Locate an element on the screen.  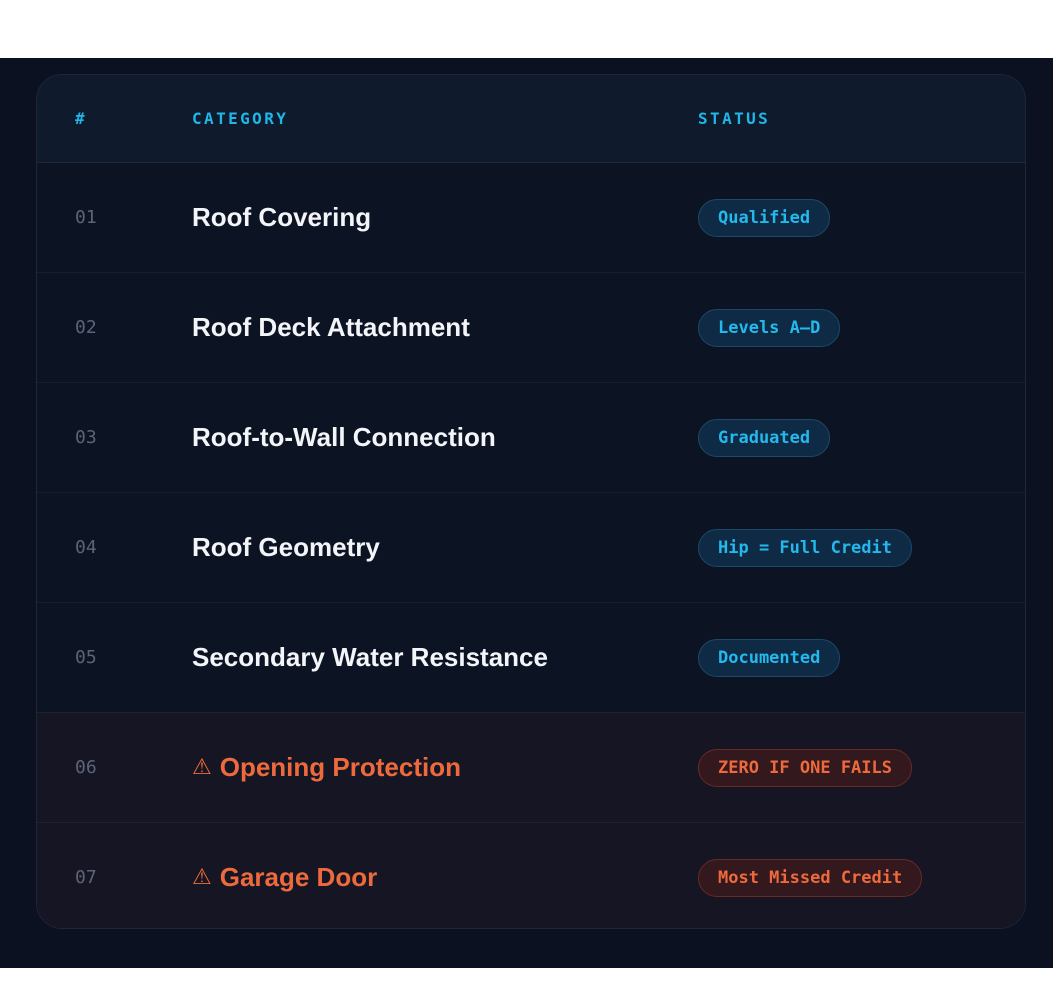
row-category: Roof Deck Attachment is located at coordinates (331, 327).